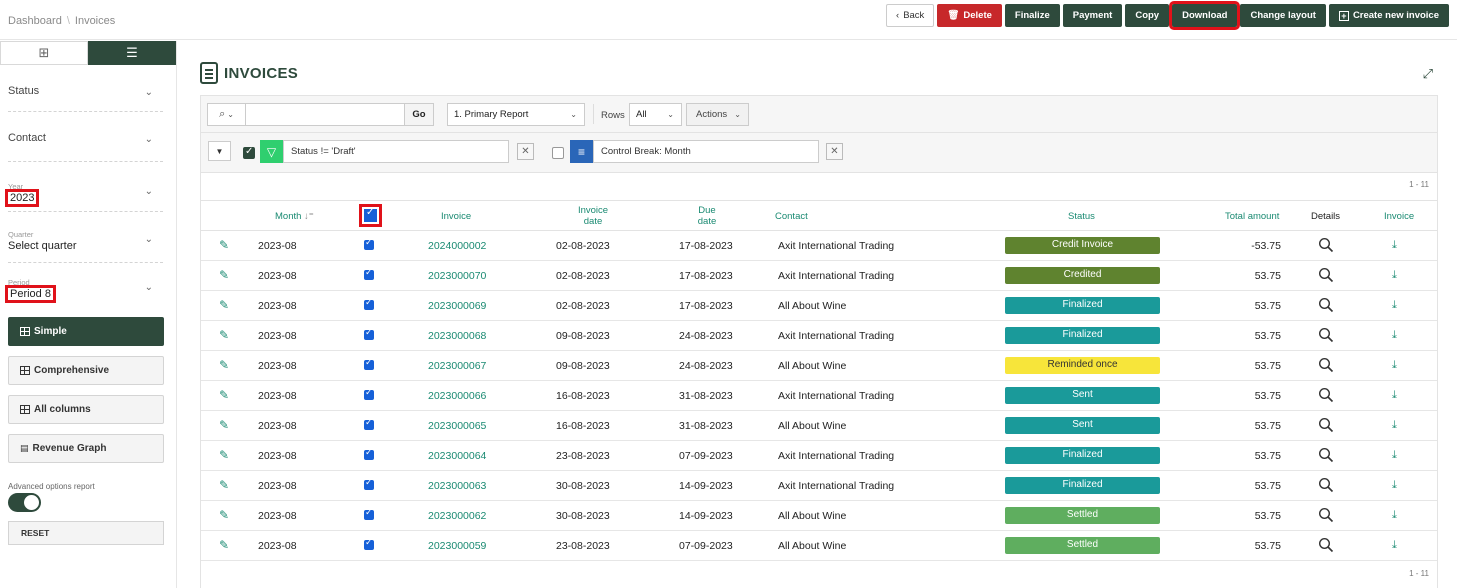 The height and width of the screenshot is (588, 1457). What do you see at coordinates (84, 293) in the screenshot?
I see `period-filter: Period Period 8 ⌄` at bounding box center [84, 293].